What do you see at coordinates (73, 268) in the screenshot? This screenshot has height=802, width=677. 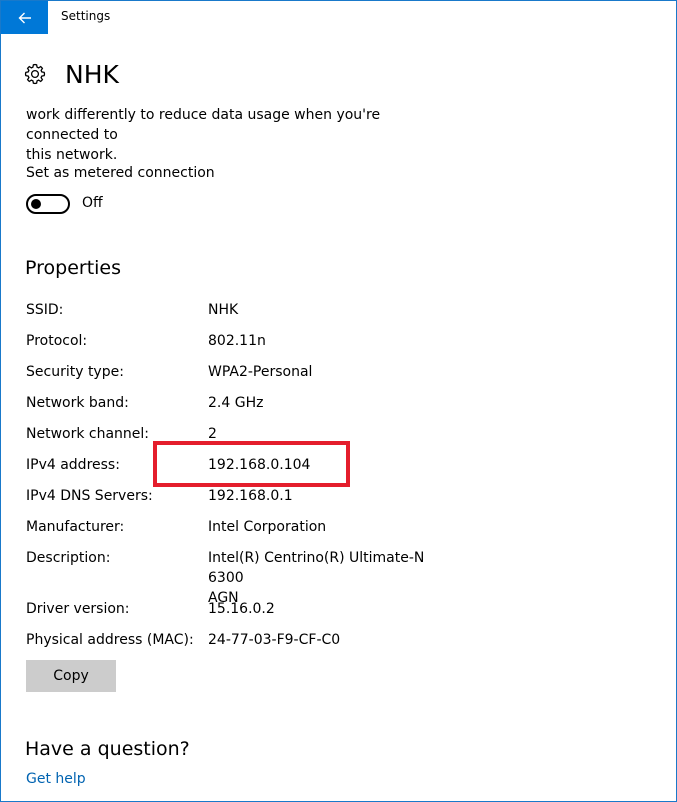 I see `properties-heading: Properties` at bounding box center [73, 268].